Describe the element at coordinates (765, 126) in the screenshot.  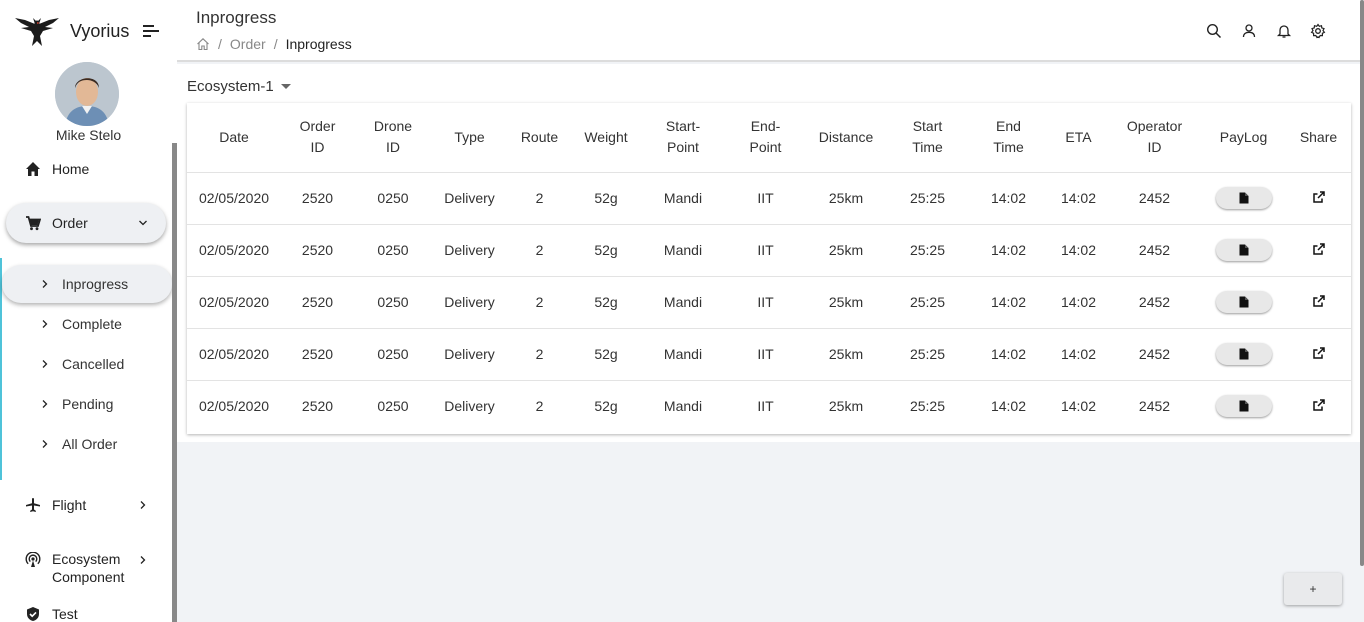
I see `column-header-text: End-` at that location.